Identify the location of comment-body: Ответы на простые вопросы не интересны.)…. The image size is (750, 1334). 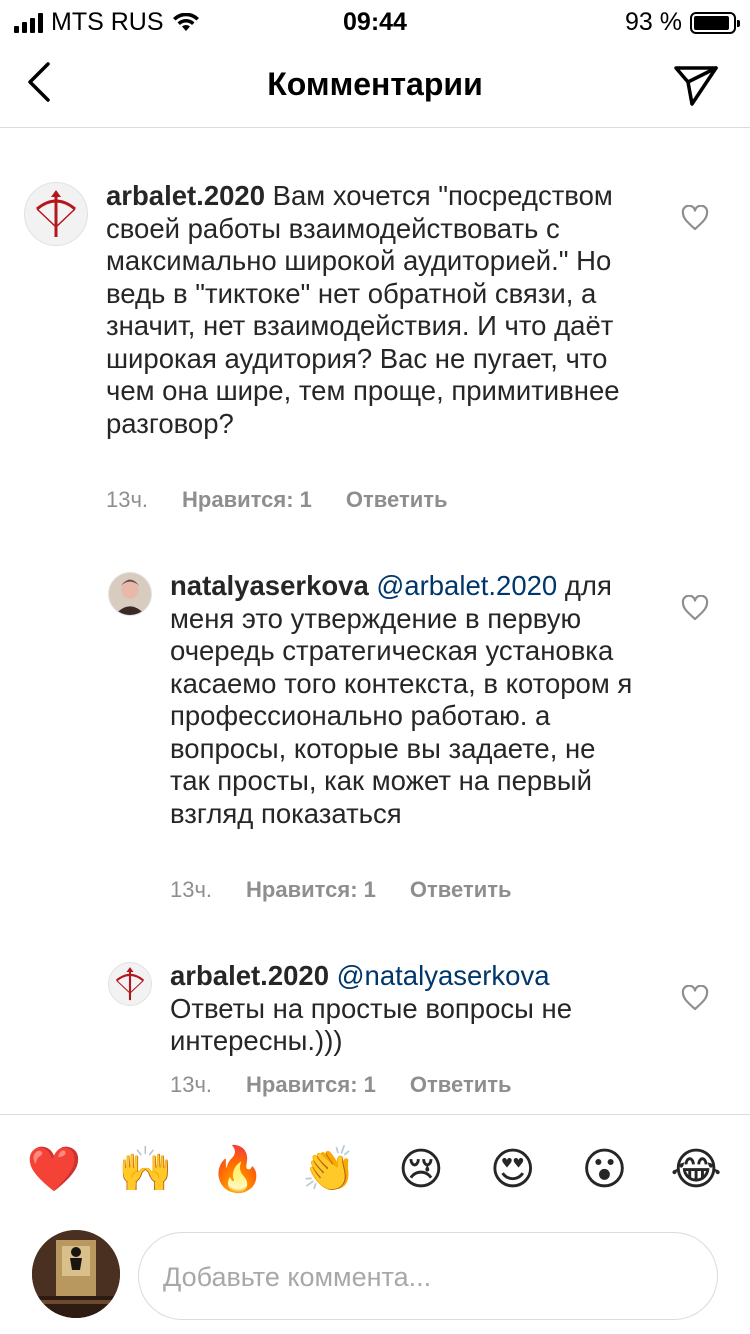
(371, 1024).